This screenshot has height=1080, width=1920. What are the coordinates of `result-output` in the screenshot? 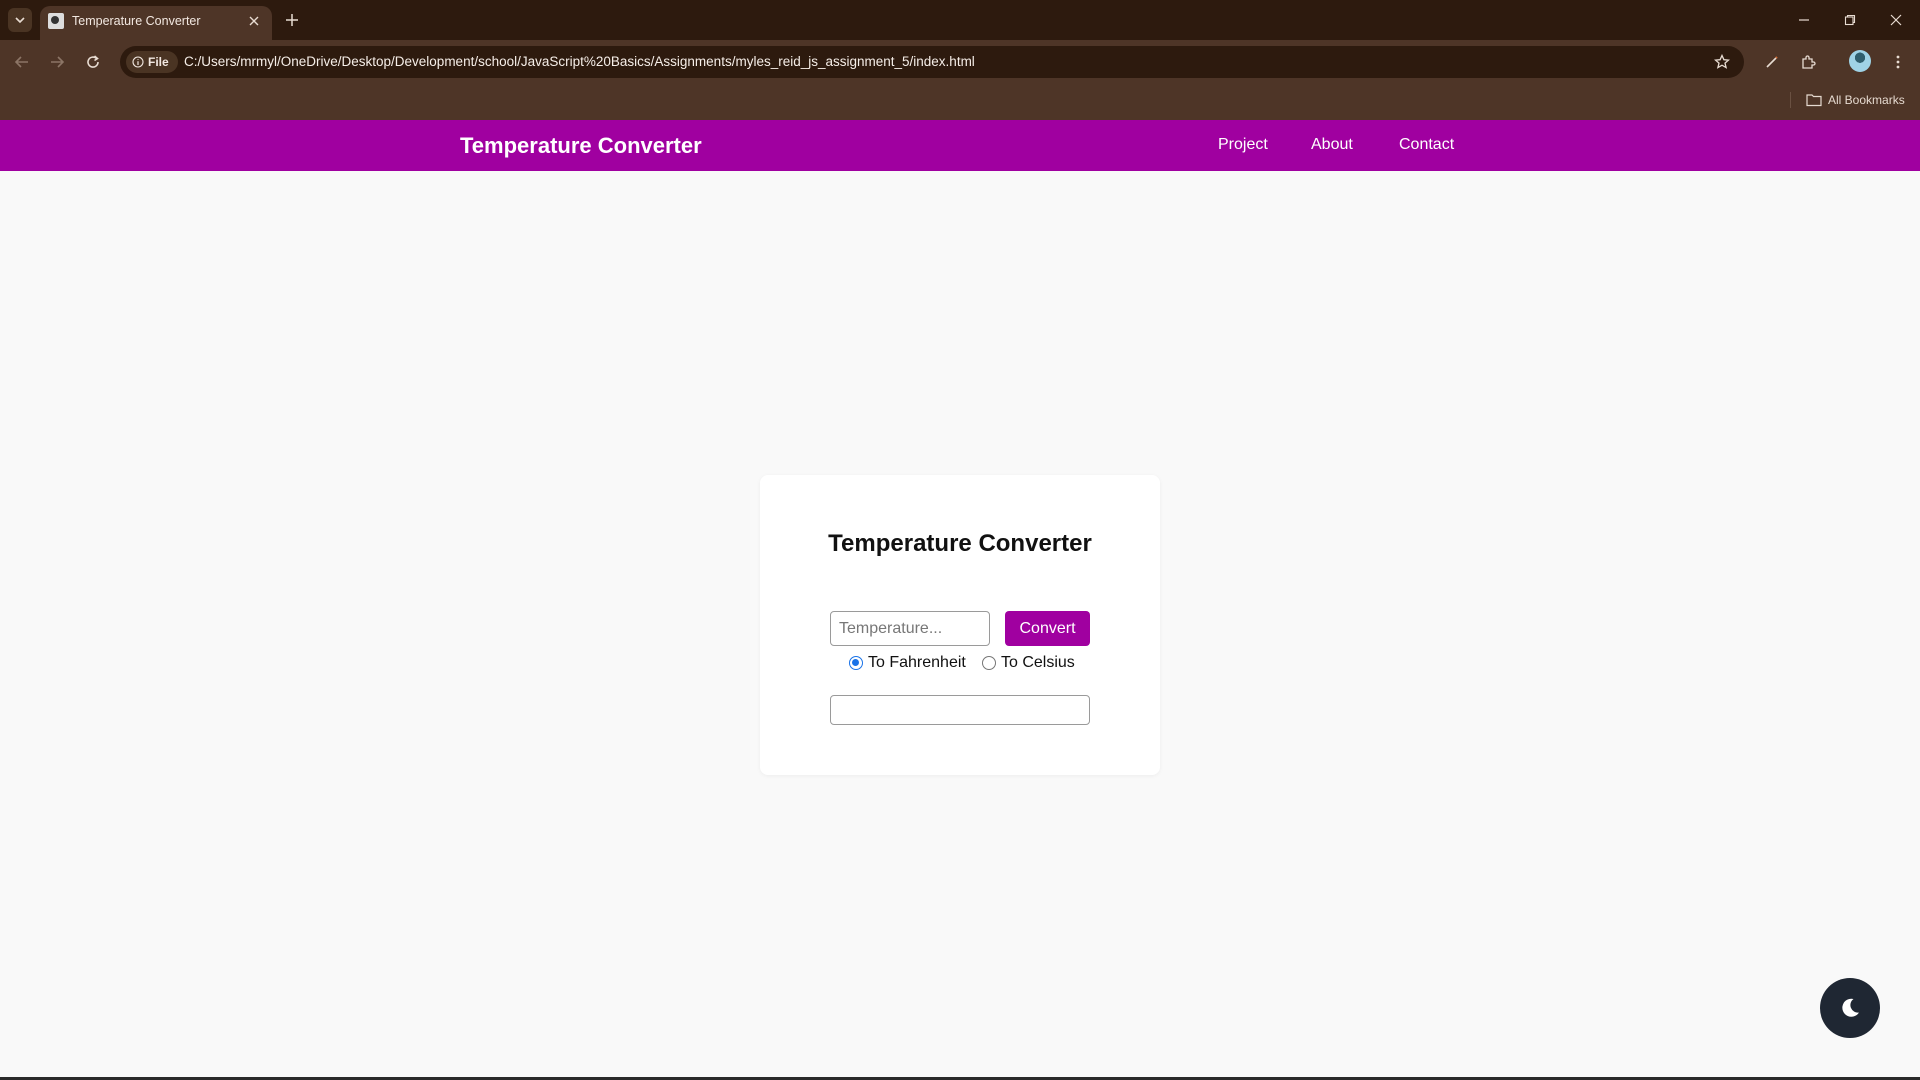 It's located at (960, 710).